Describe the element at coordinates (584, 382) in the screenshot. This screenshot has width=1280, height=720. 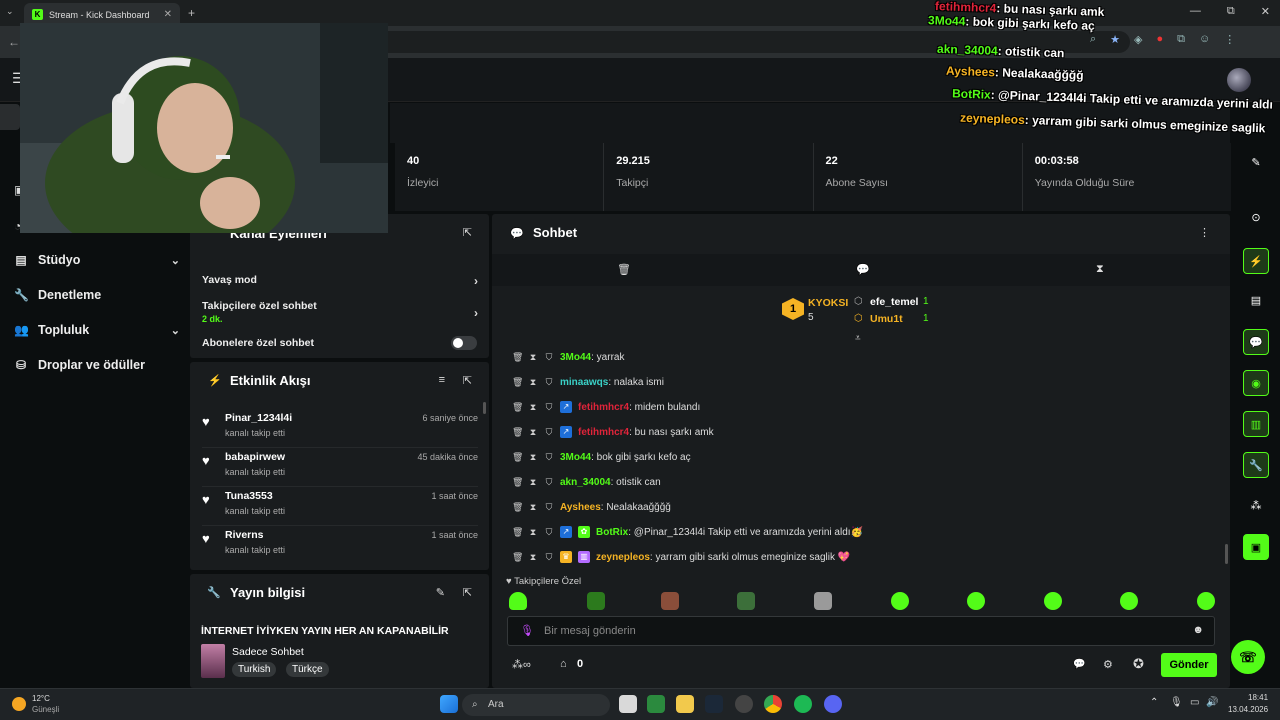
I see `chat-username: minaawqs` at that location.